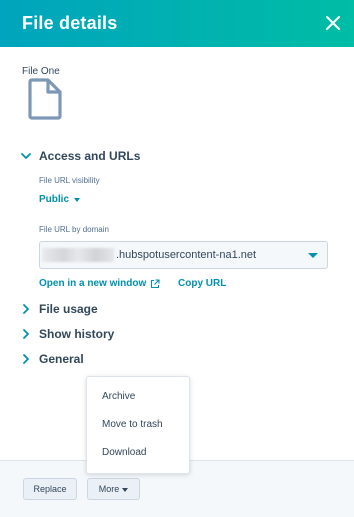  I want to click on open-in-new-window-link: Open in a new window, so click(99, 283).